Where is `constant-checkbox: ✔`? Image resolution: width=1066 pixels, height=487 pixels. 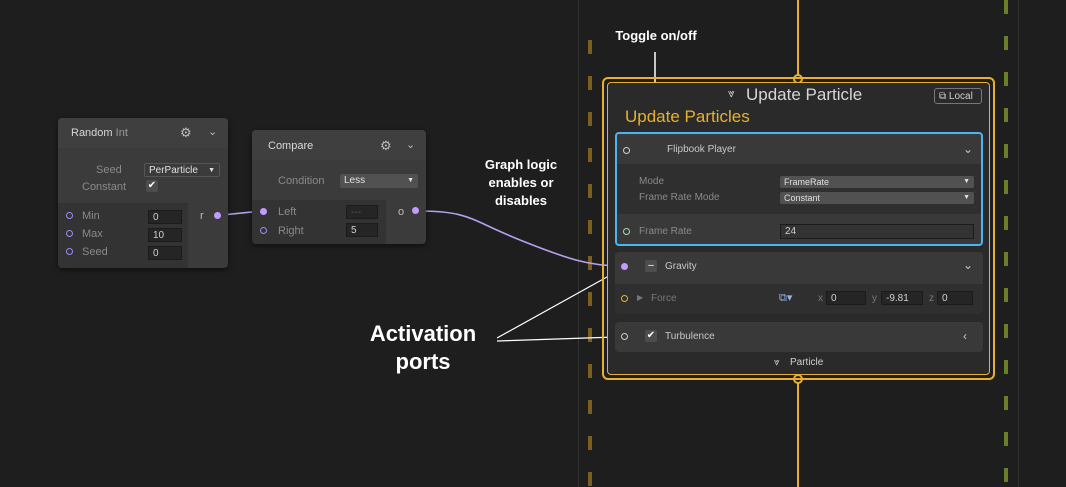
constant-checkbox: ✔ is located at coordinates (152, 186).